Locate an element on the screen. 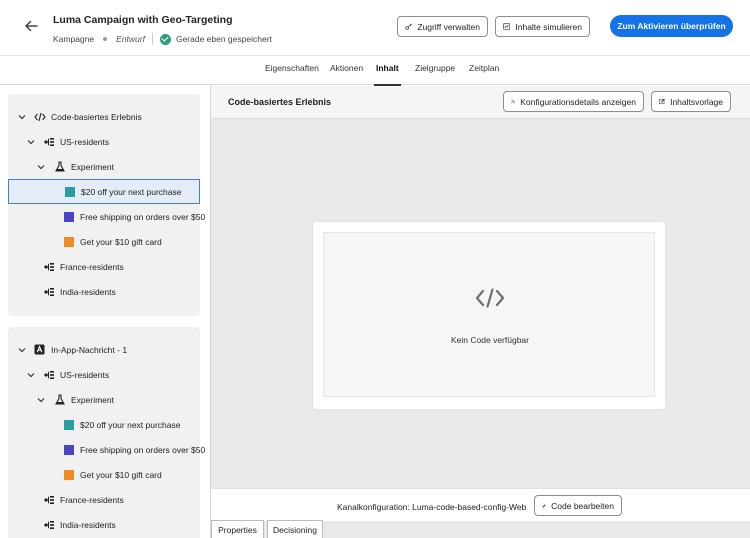 The image size is (750, 538). tree-item-treatment-selected: $20 off your next purchase is located at coordinates (104, 191).